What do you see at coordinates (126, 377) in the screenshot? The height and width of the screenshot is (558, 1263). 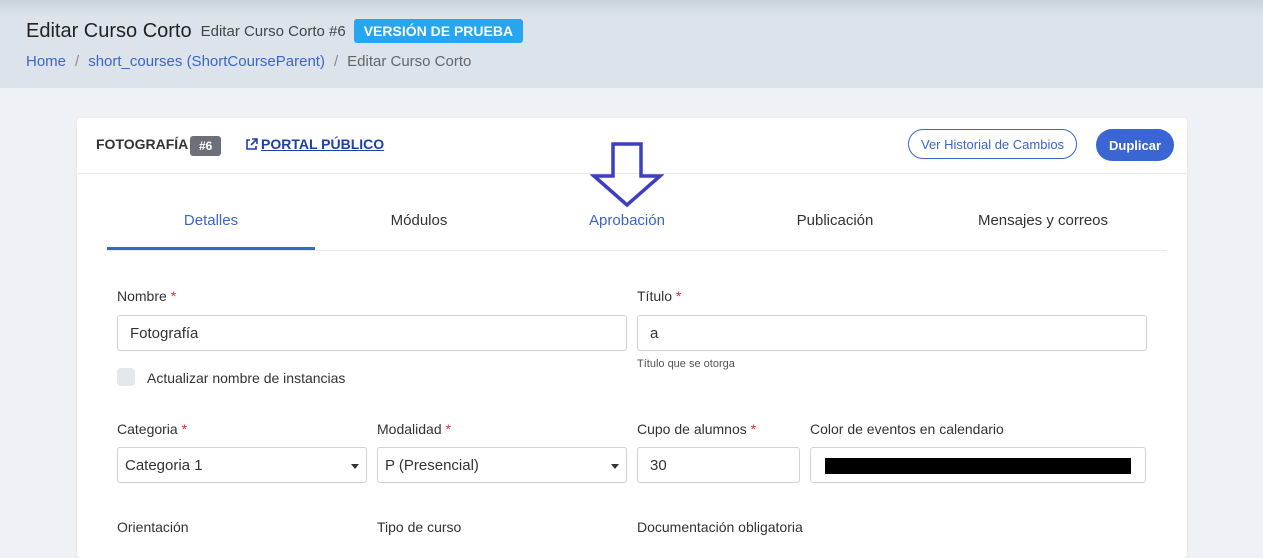 I see `actualizar-checkbox` at bounding box center [126, 377].